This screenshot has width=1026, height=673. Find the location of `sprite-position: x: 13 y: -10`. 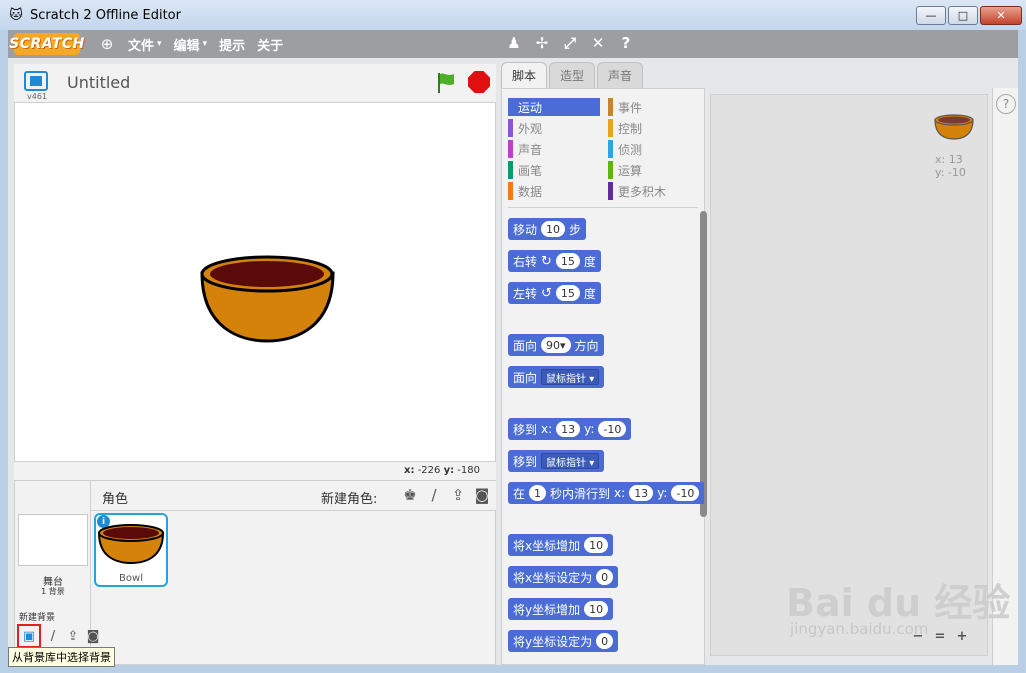

sprite-position: x: 13 y: -10 is located at coordinates (950, 166).